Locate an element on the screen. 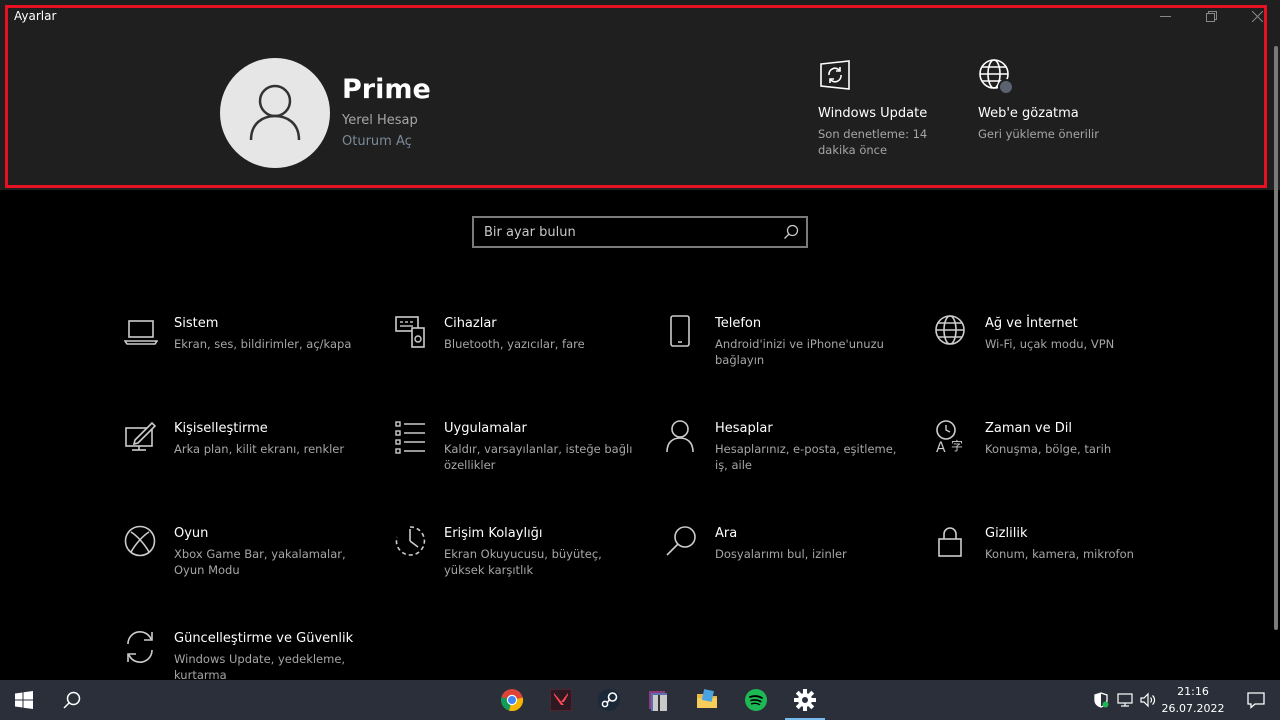  update-icon is located at coordinates (140, 647).